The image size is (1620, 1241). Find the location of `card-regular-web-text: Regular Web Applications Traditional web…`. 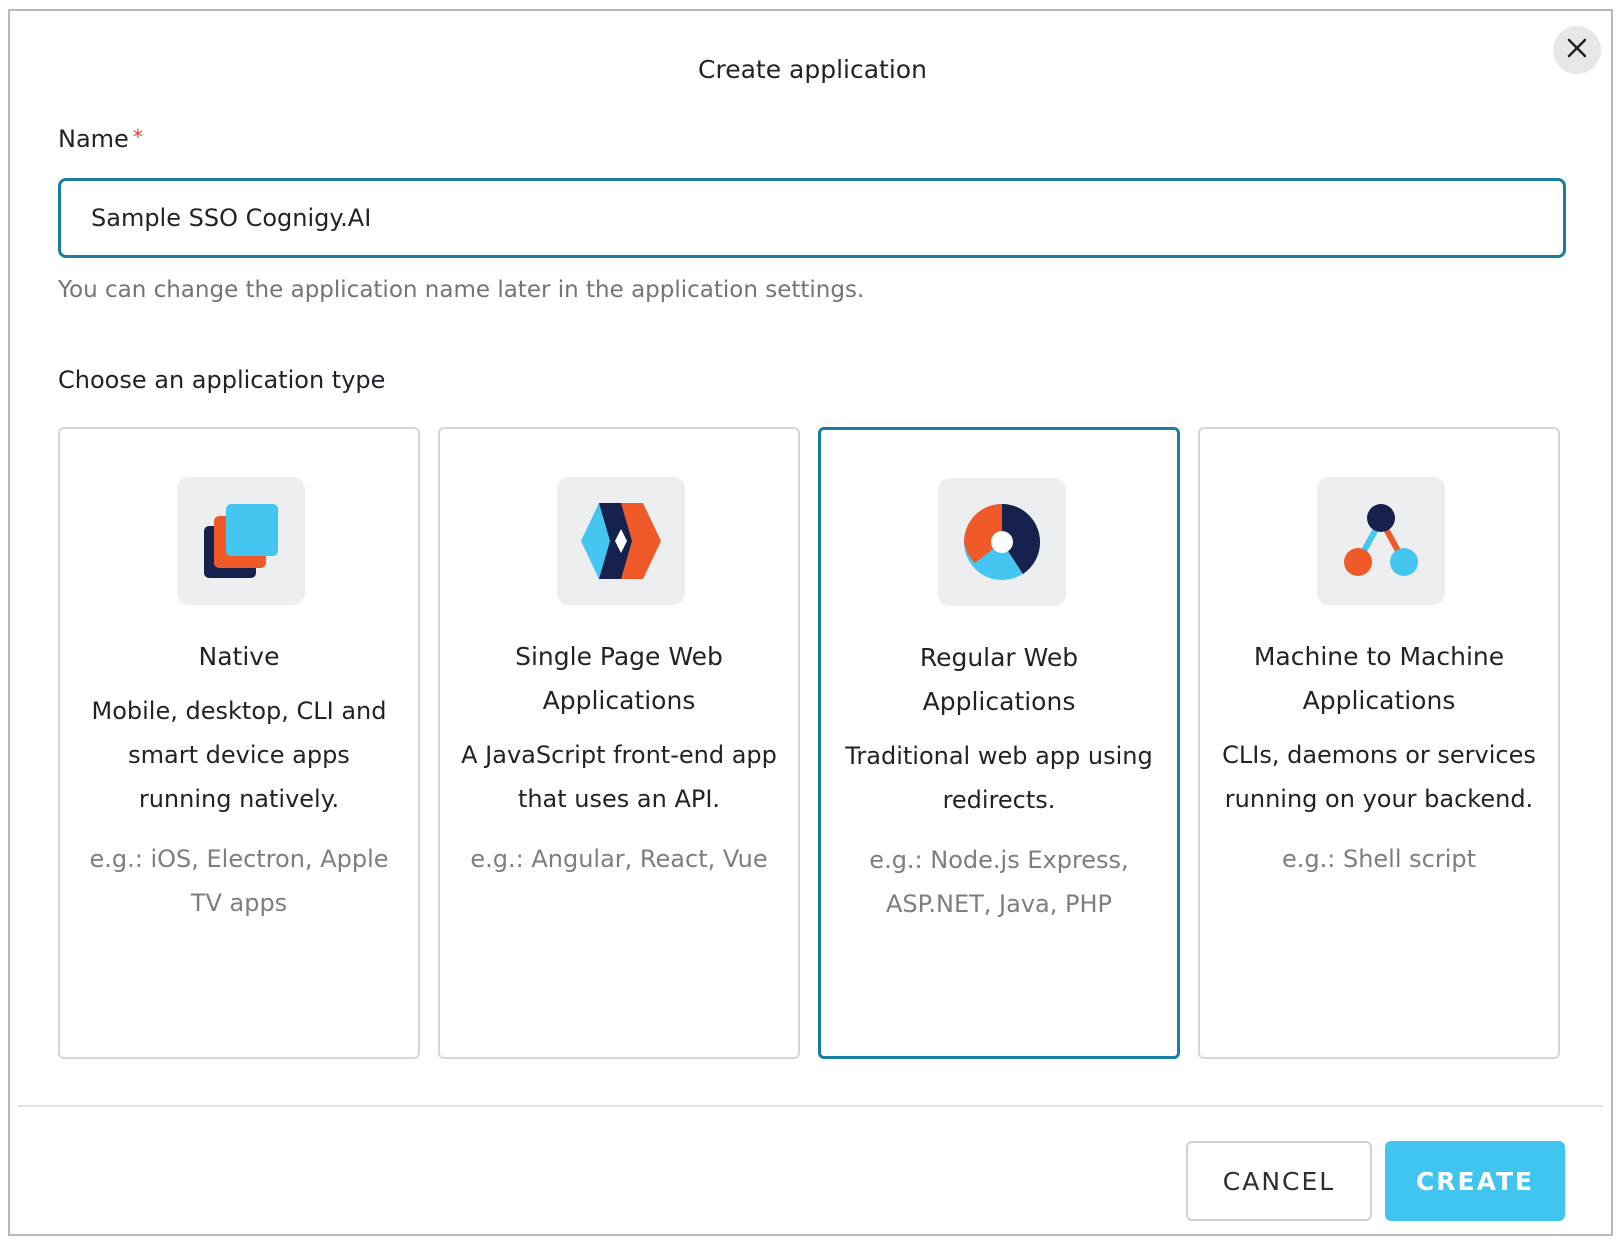

card-regular-web-text: Regular Web Applications Traditional web… is located at coordinates (999, 781).